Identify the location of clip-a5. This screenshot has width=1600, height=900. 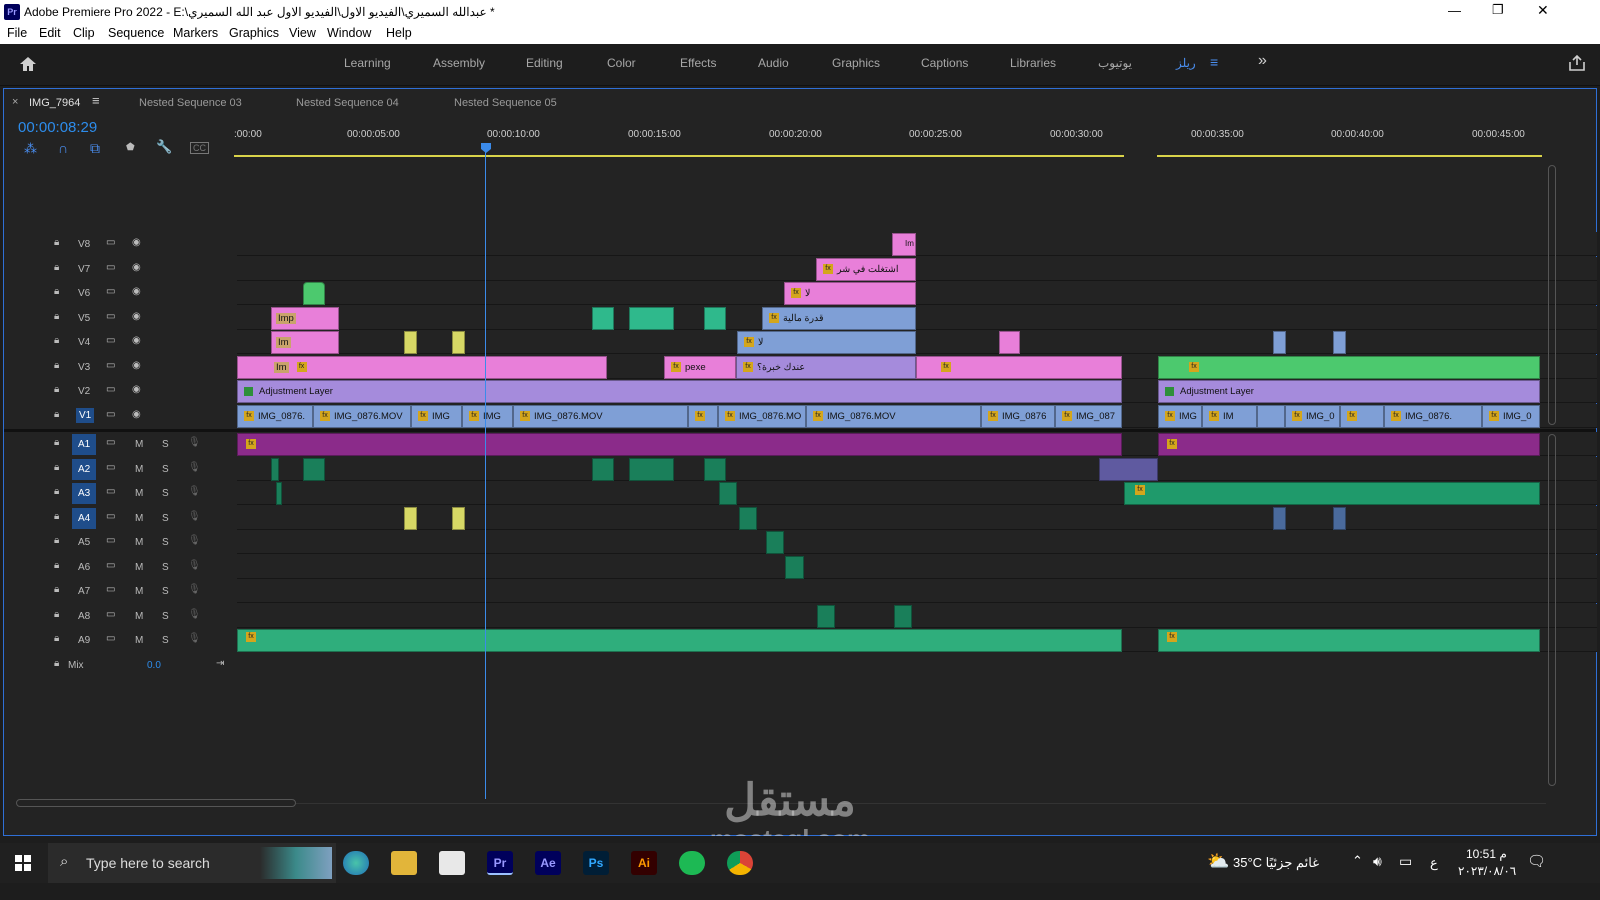
(775, 542).